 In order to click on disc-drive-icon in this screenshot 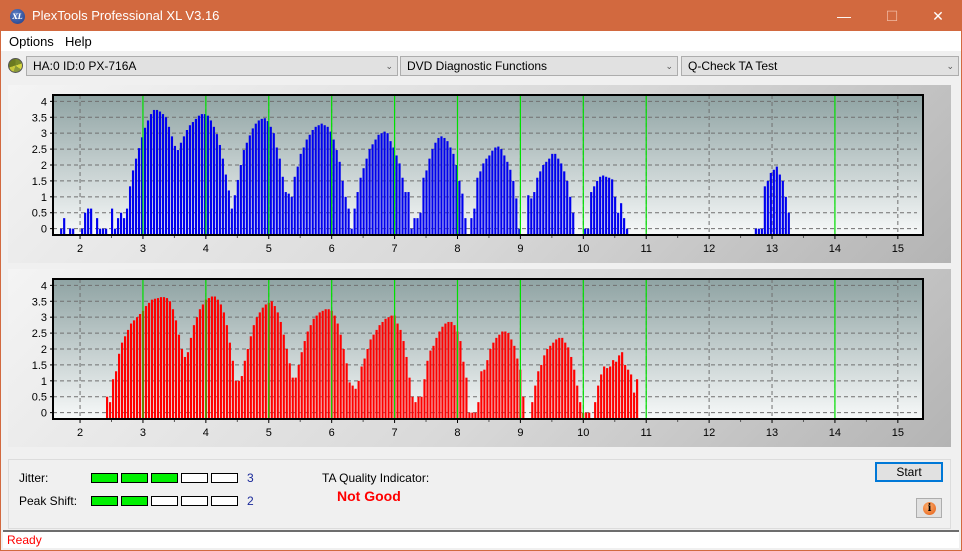, I will do `click(15, 65)`.